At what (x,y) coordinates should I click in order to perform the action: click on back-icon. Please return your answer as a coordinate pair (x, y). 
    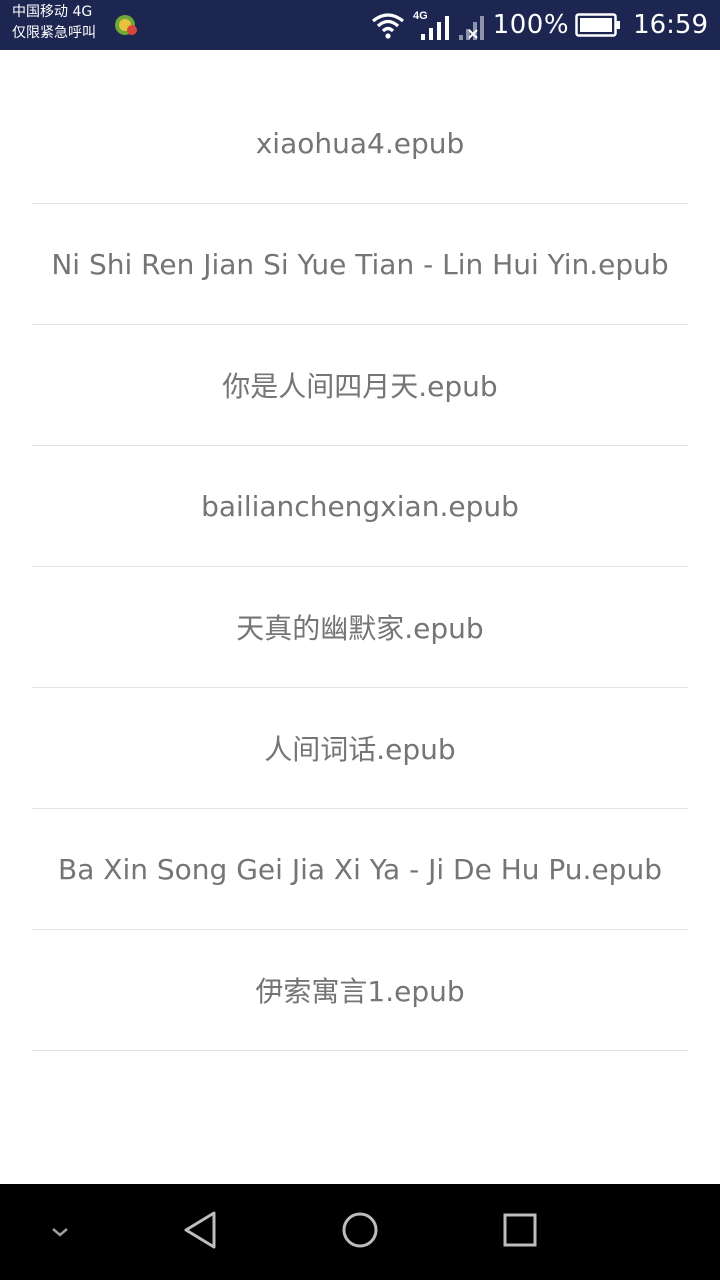
    Looking at the image, I should click on (200, 1232).